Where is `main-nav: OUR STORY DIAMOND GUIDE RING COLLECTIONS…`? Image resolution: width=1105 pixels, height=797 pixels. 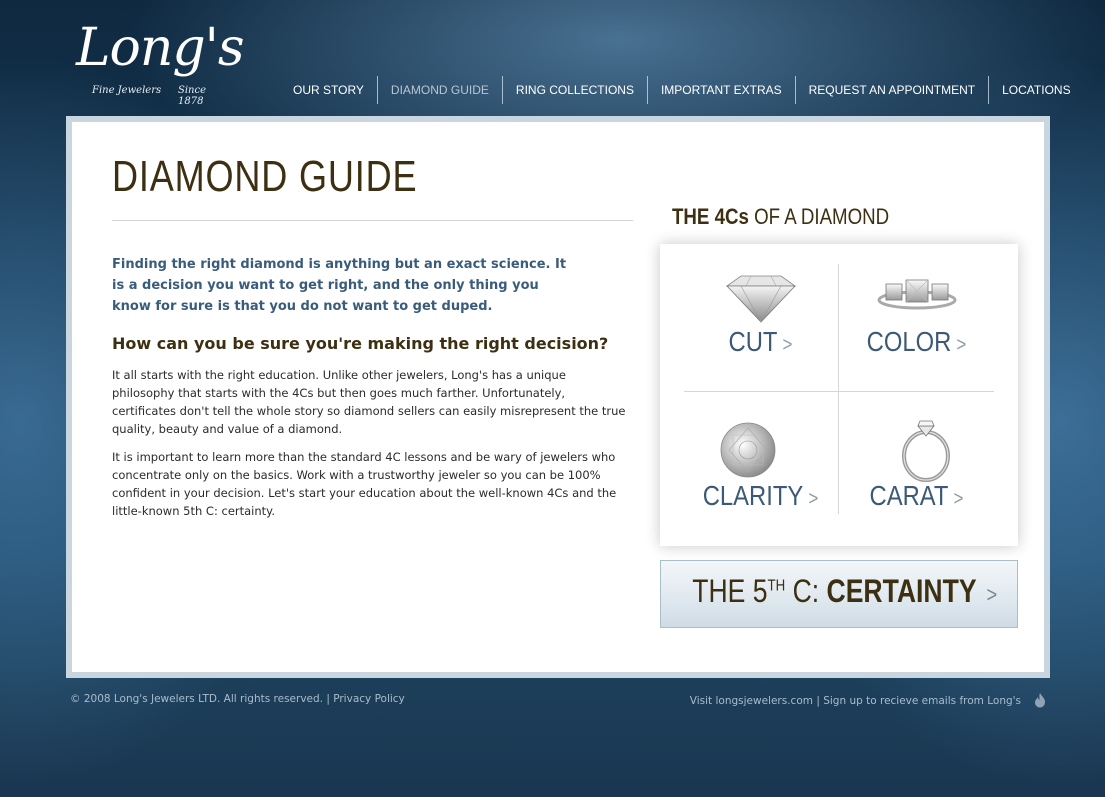
main-nav: OUR STORY DIAMOND GUIDE RING COLLECTIONS… is located at coordinates (682, 90).